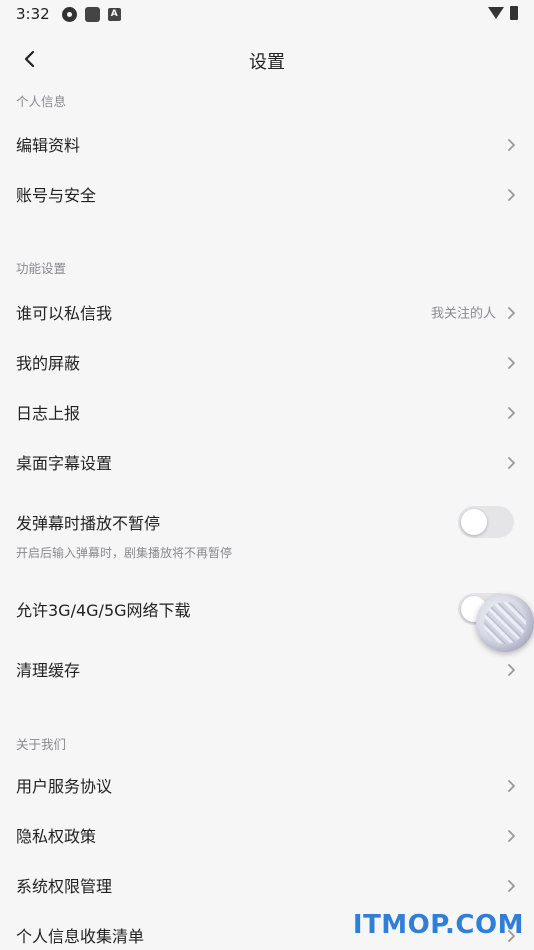 The image size is (534, 950). Describe the element at coordinates (48, 363) in the screenshot. I see `row-label: 我的屏蔽` at that location.